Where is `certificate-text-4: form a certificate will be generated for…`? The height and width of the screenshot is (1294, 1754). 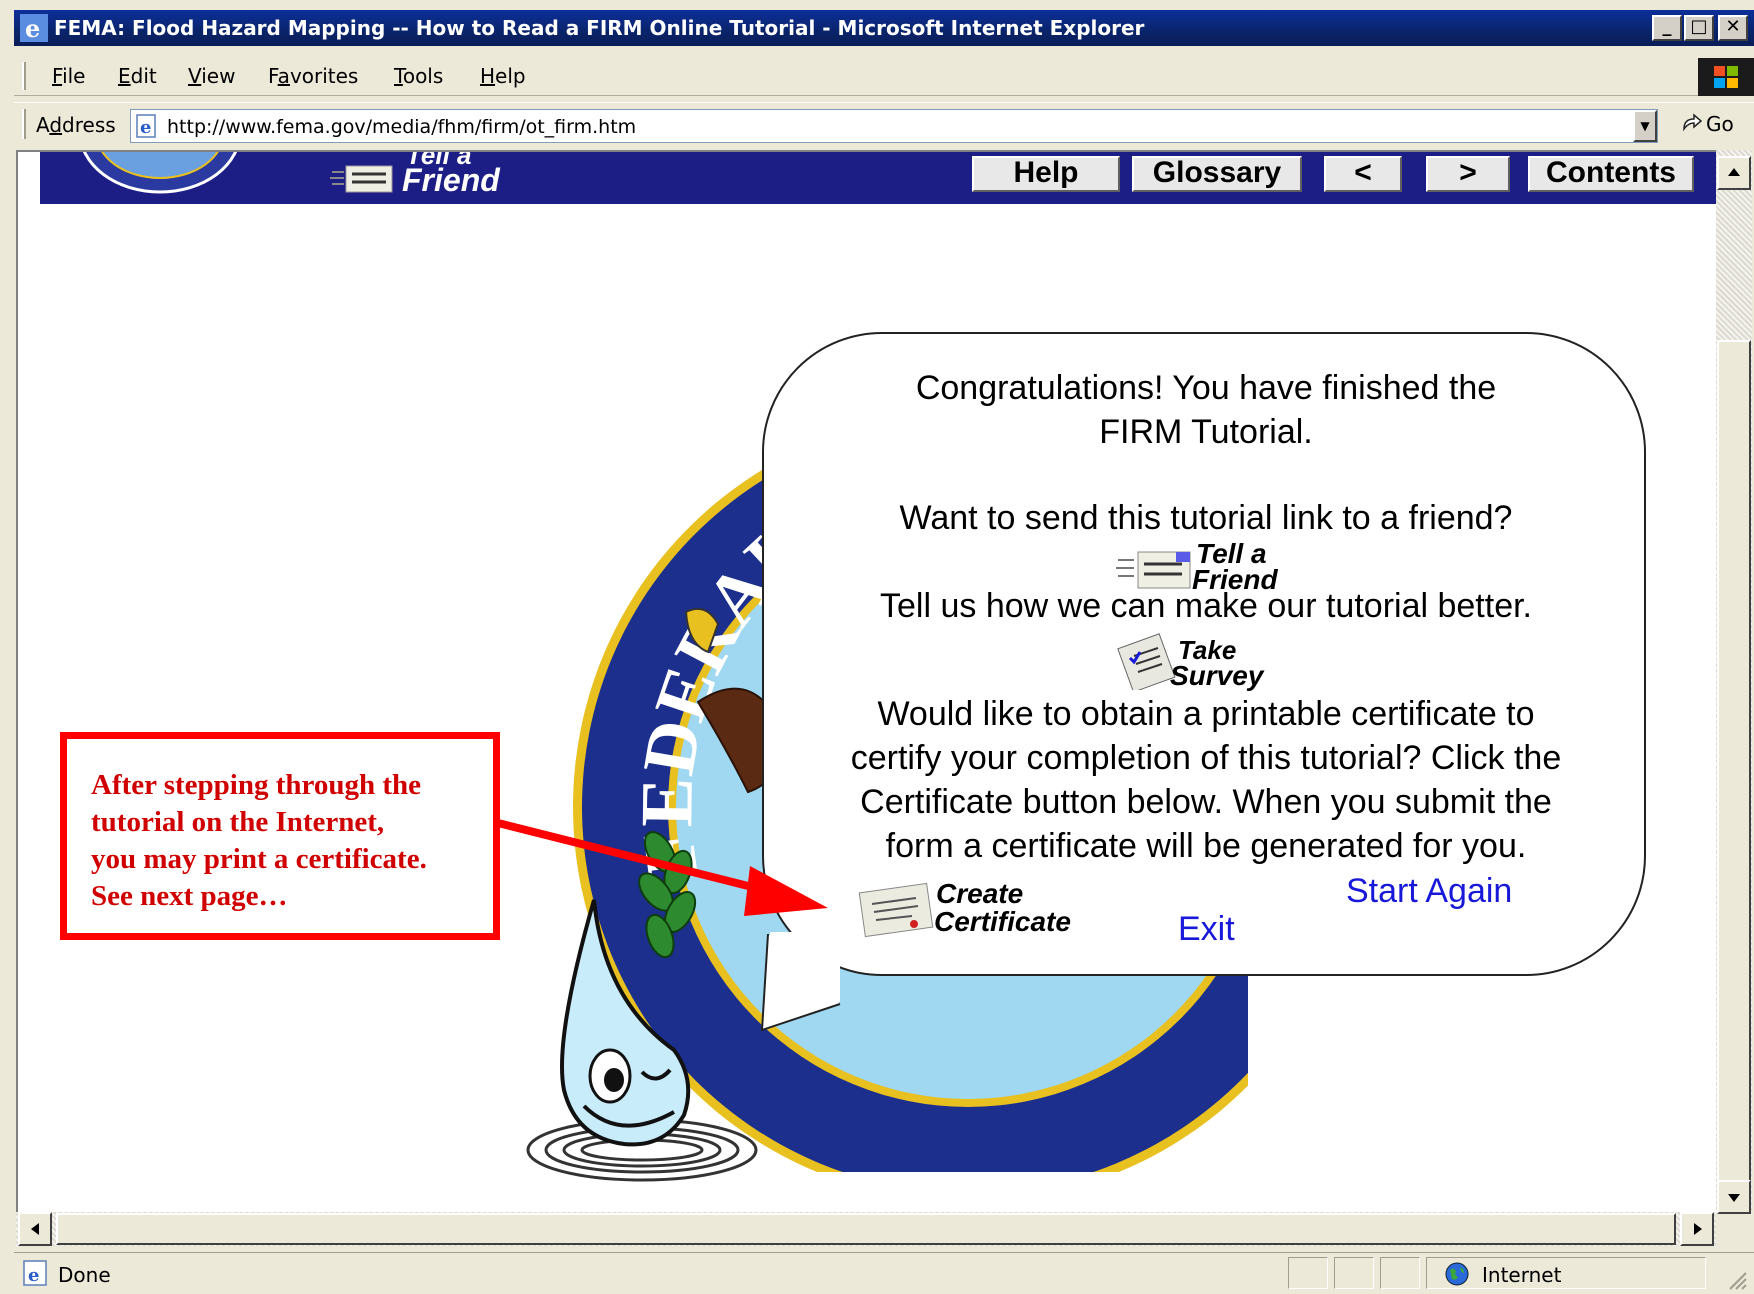 certificate-text-4: form a certificate will be generated for… is located at coordinates (1206, 846).